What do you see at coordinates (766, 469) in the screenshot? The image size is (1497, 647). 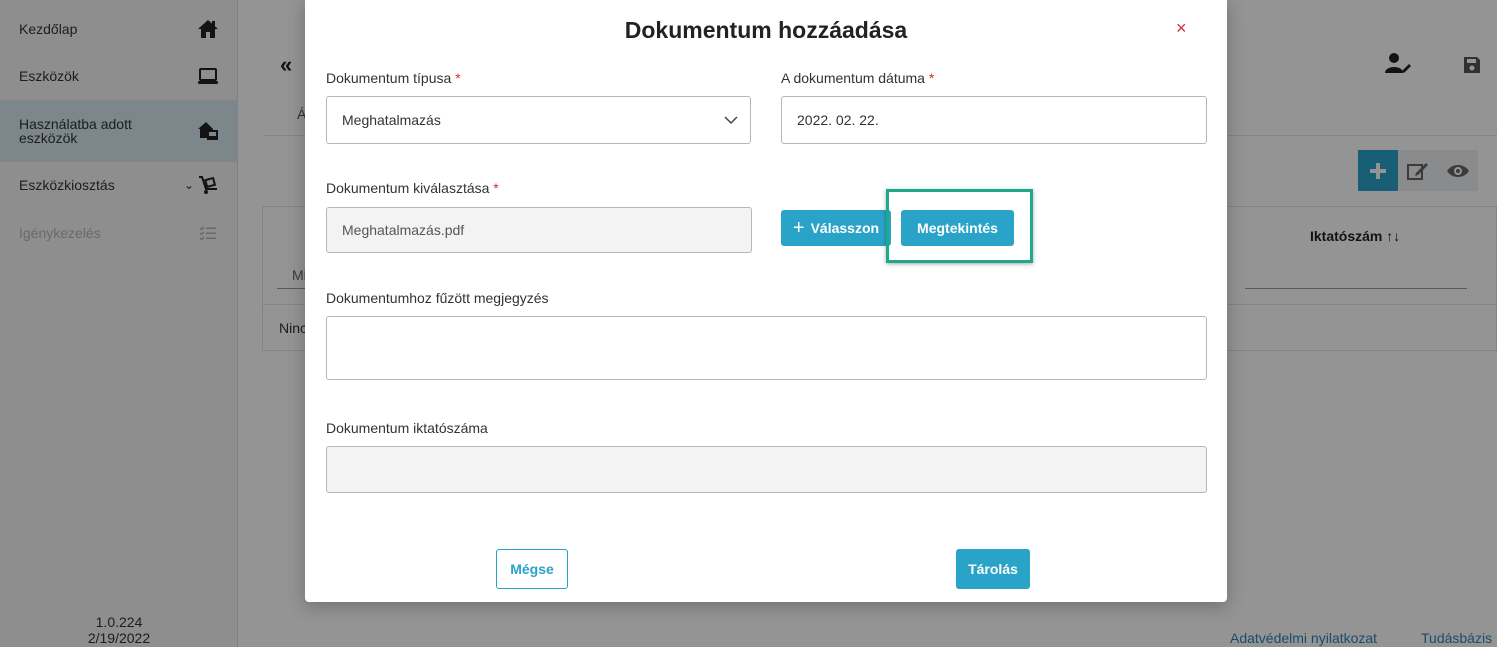 I see `reg-number-input` at bounding box center [766, 469].